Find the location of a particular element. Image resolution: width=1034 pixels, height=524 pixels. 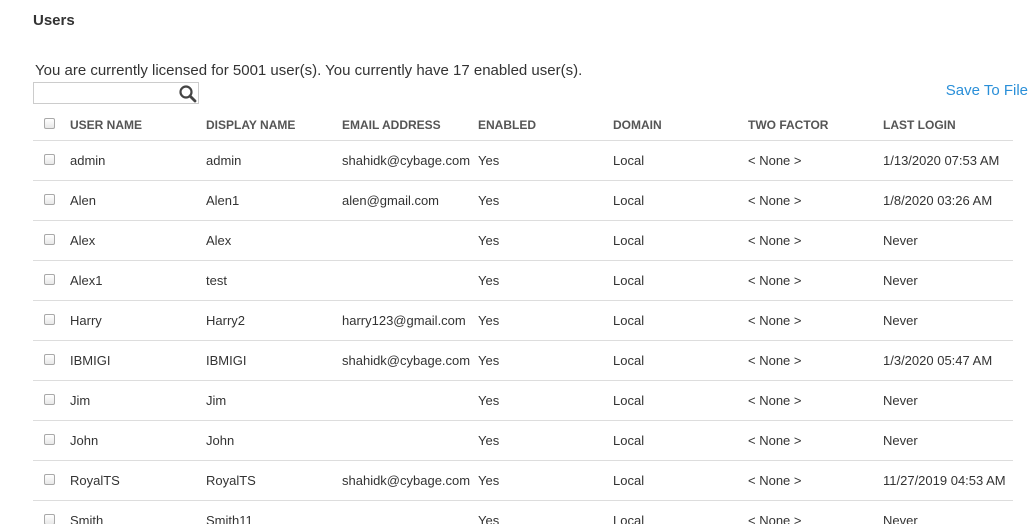

column-header-display-name: DISPLAY NAME is located at coordinates (250, 125).